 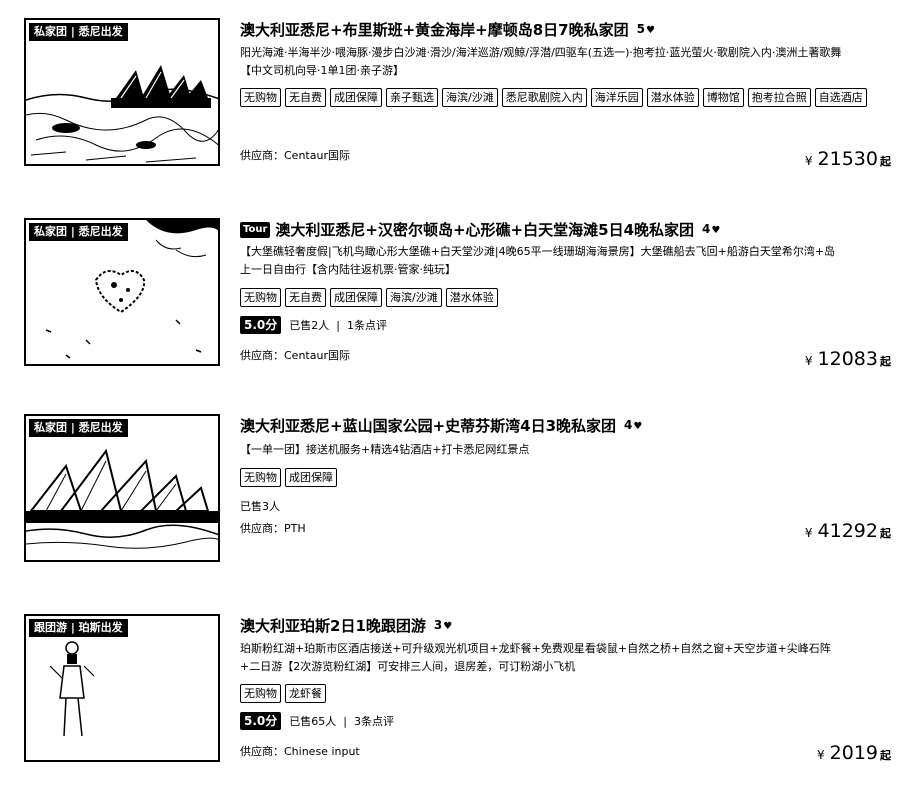 What do you see at coordinates (428, 426) in the screenshot?
I see `title-text: 澳大利亚悉尼+蓝山国家公园+史蒂芬斯湾4日3晚私家团` at bounding box center [428, 426].